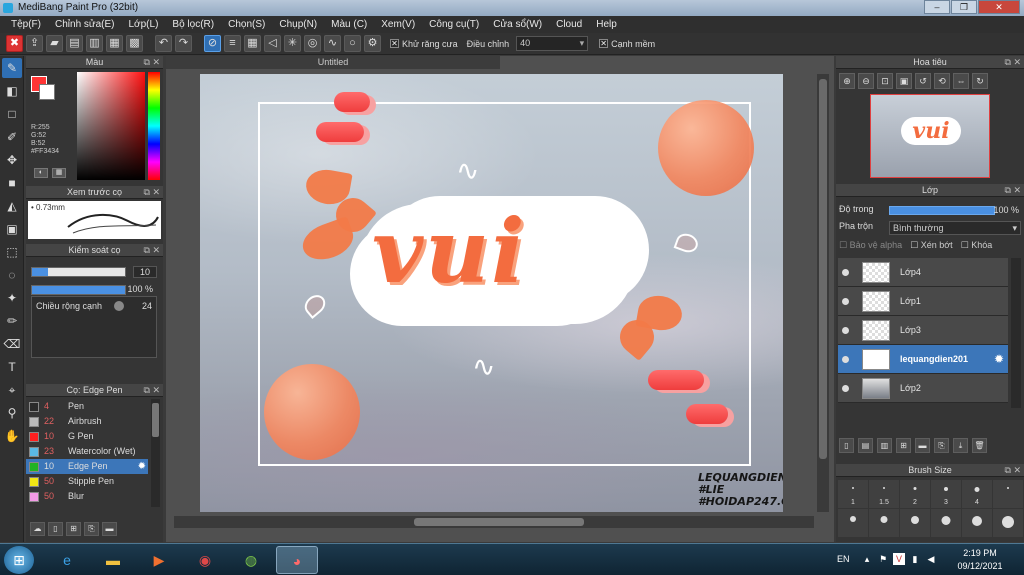 The height and width of the screenshot is (575, 1024). Describe the element at coordinates (251, 560) in the screenshot. I see `app-icon: ◍` at that location.